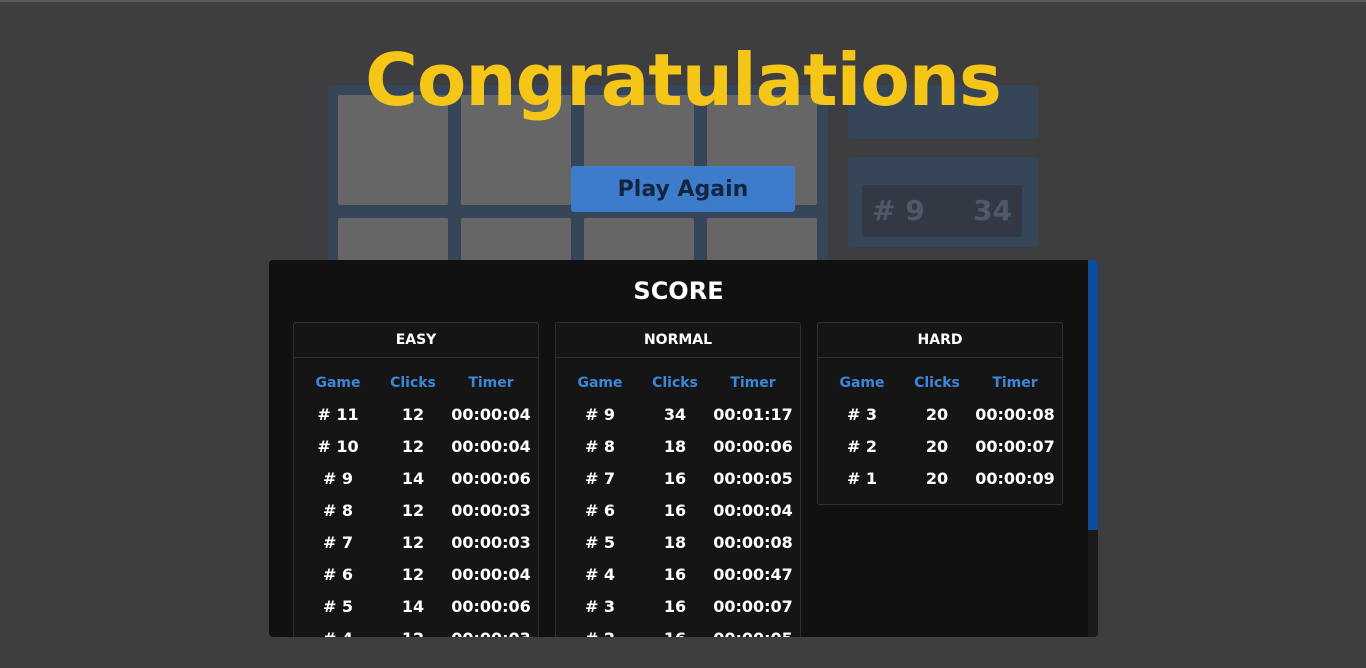  I want to click on play-again-button: Play Again, so click(683, 189).